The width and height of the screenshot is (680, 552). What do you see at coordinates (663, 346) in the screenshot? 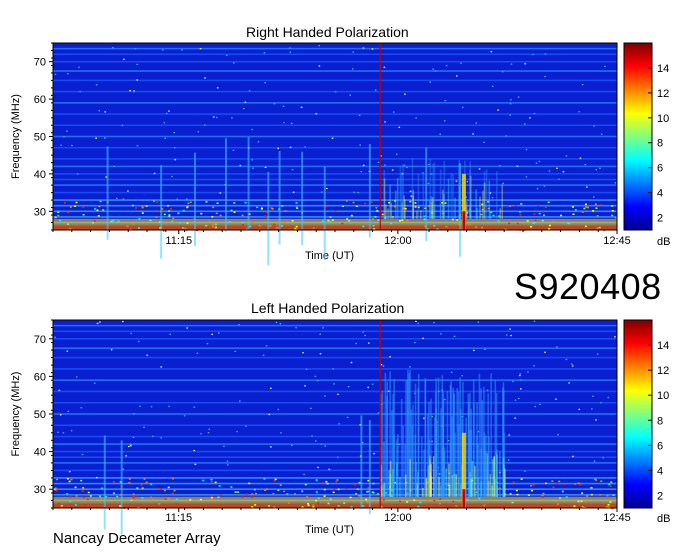
I see `colorbar-tick-label: 14` at bounding box center [663, 346].